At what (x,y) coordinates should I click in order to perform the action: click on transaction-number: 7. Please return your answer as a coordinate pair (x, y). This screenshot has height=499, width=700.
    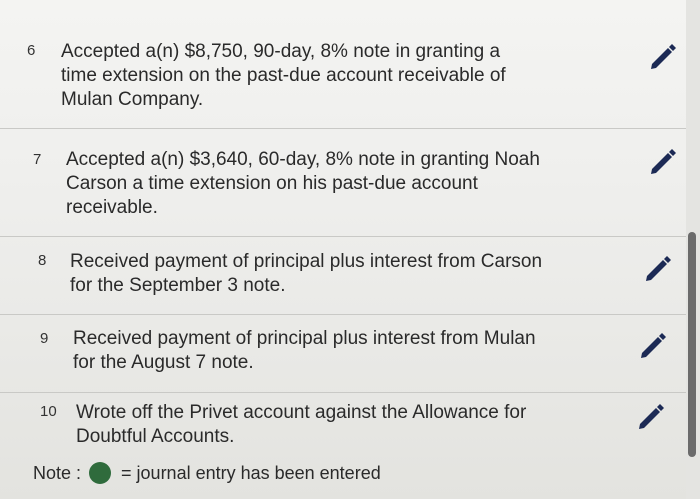
    Looking at the image, I should click on (37, 159).